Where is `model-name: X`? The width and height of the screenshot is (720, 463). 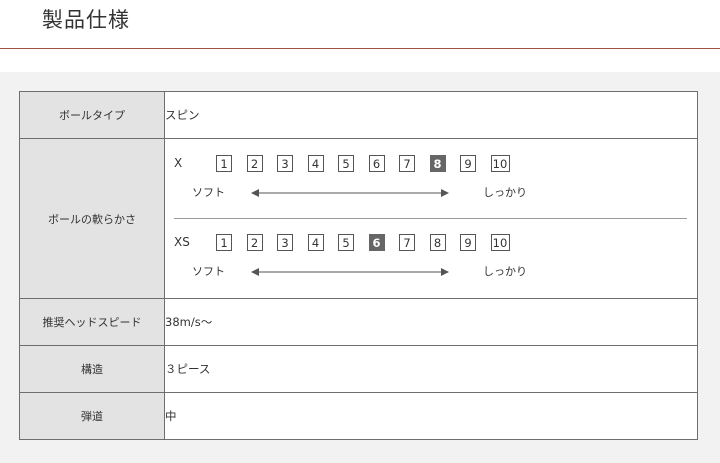 model-name: X is located at coordinates (178, 163).